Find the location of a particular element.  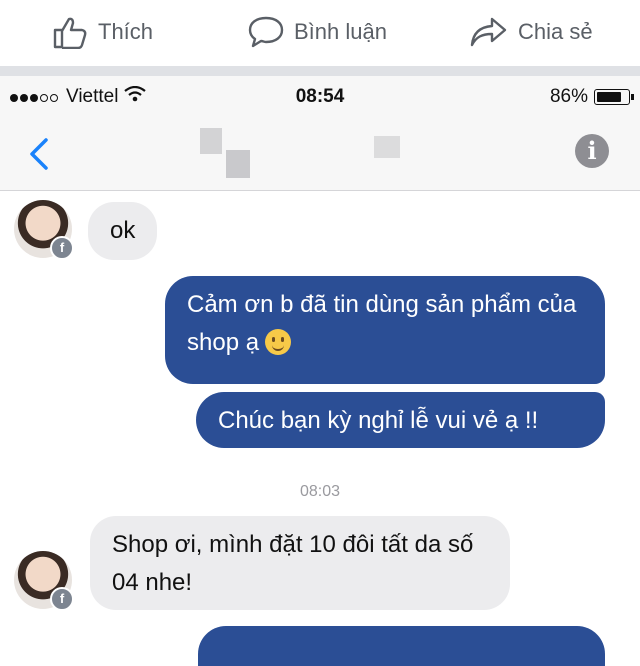

message-bubble-outgoing: Cảm ơn b đã tin dùng sản phẩm của shop ạ is located at coordinates (385, 330).